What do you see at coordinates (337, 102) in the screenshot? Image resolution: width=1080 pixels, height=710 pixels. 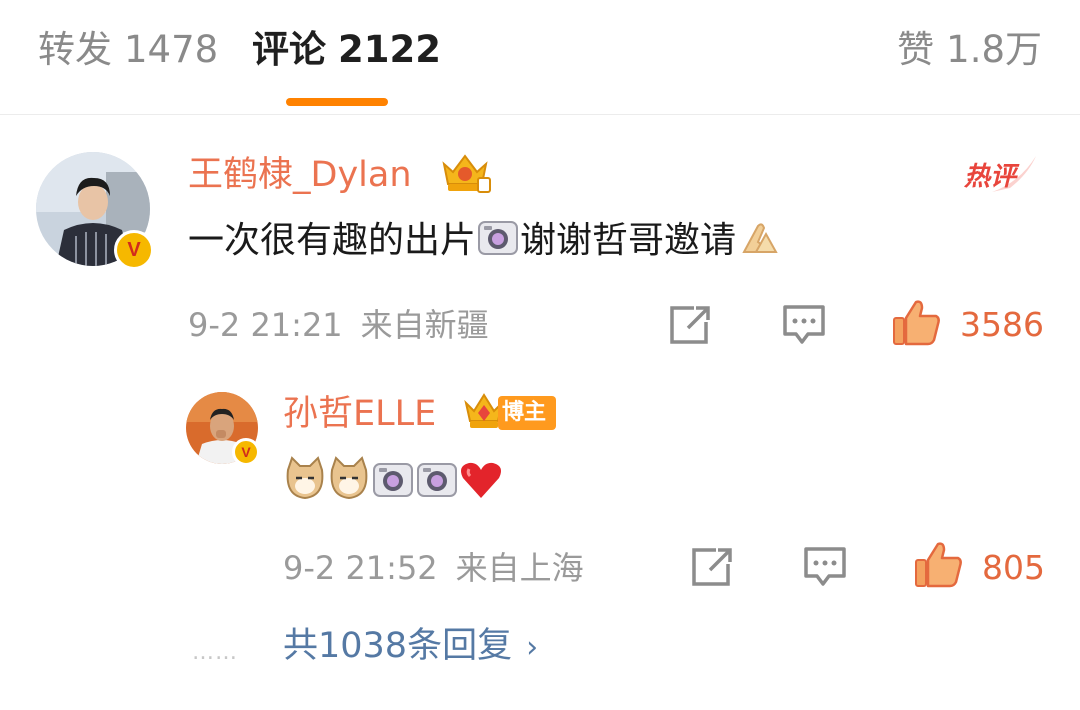 I see `active-tab-indicator` at bounding box center [337, 102].